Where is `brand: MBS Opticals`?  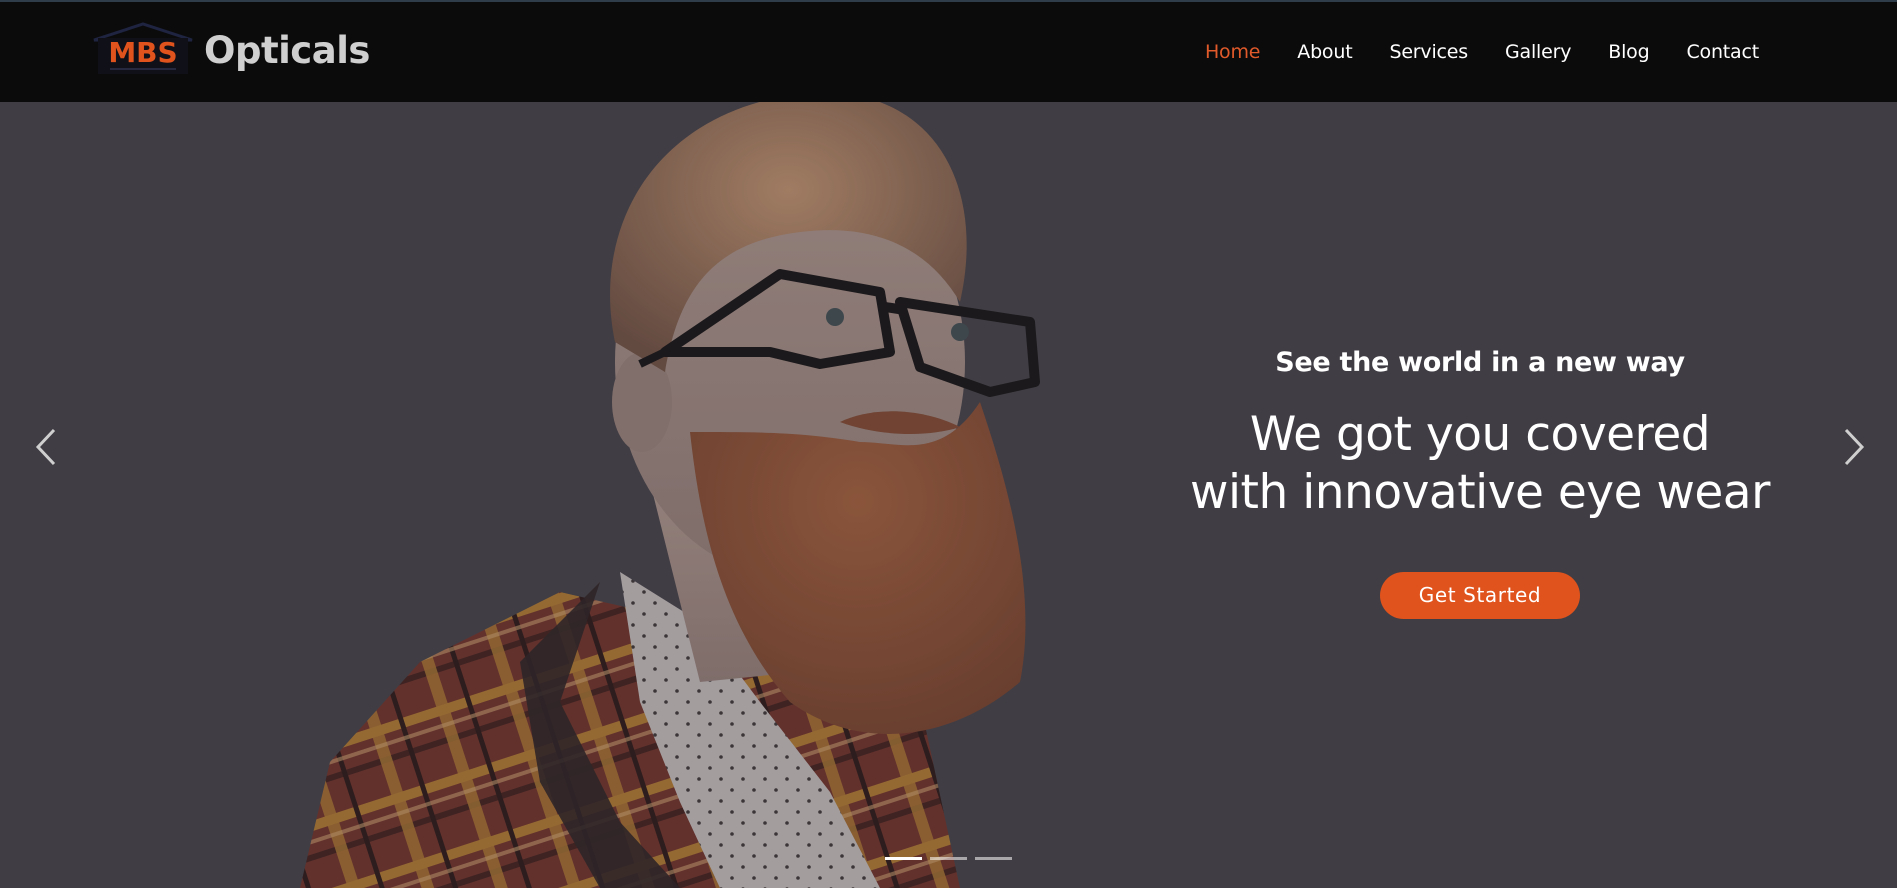 brand: MBS Opticals is located at coordinates (231, 50).